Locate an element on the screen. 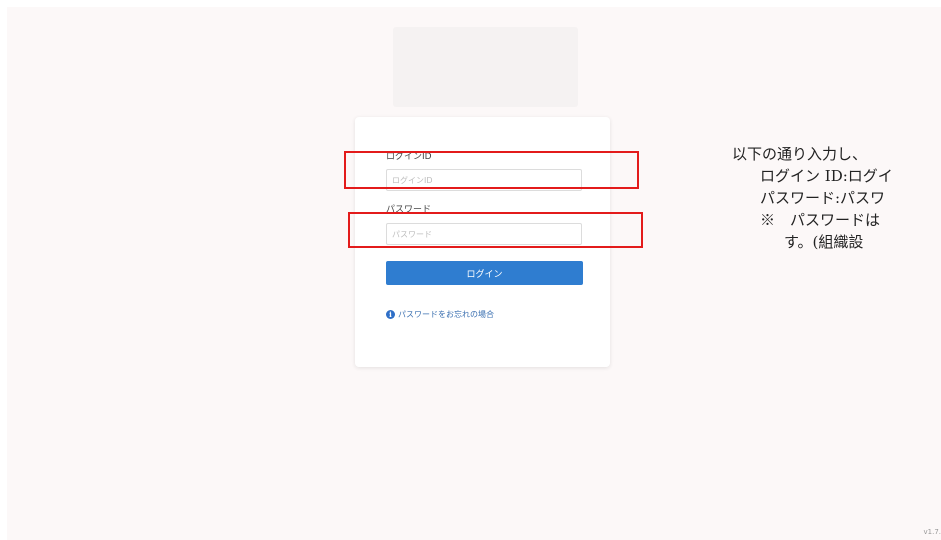  instruction-line-3: パスワード:パスワ is located at coordinates (823, 198).